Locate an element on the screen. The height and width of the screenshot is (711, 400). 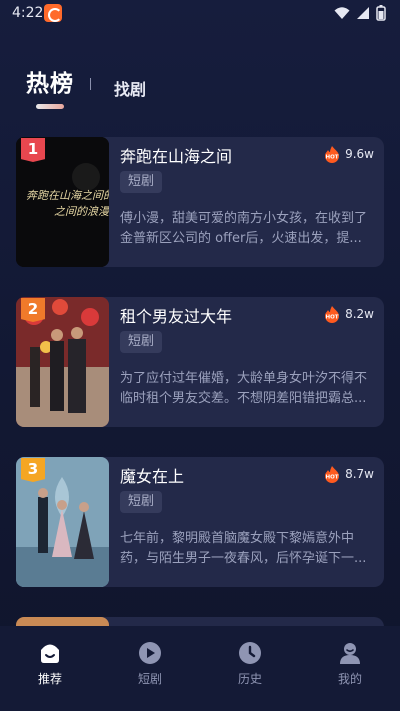
heat-indicator: HOT 8.2w is located at coordinates (348, 314).